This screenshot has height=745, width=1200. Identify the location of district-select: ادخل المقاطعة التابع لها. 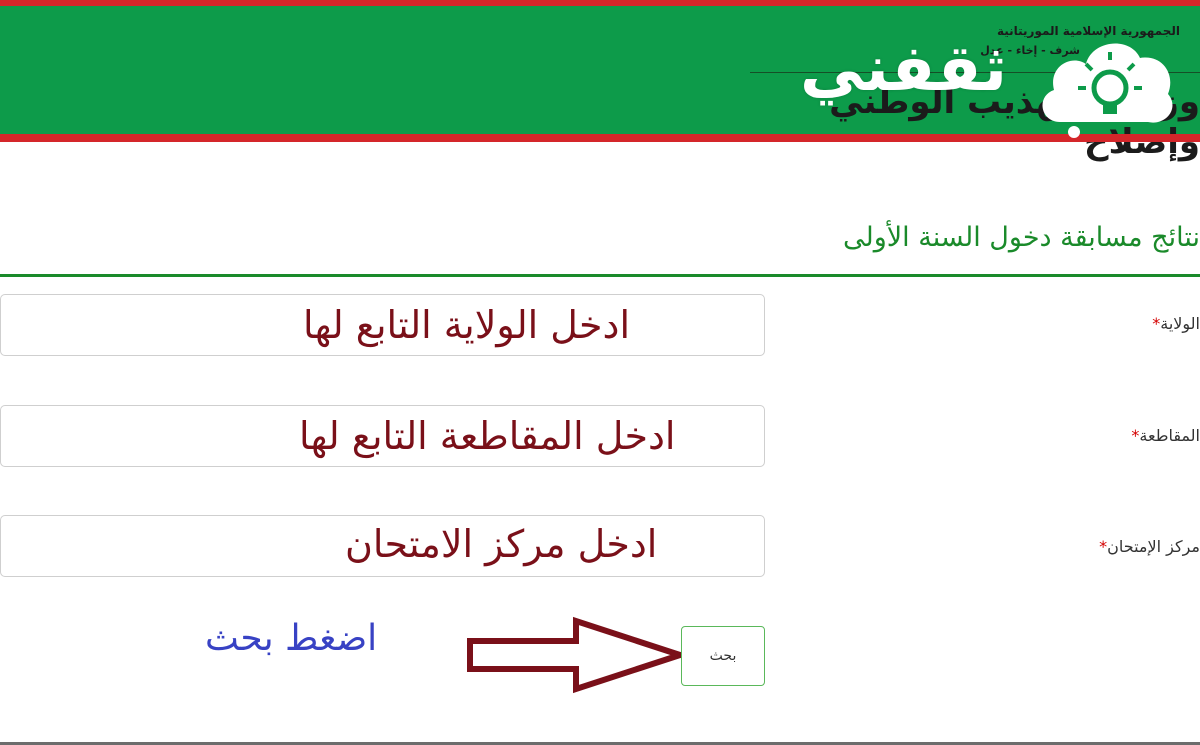
(382, 436).